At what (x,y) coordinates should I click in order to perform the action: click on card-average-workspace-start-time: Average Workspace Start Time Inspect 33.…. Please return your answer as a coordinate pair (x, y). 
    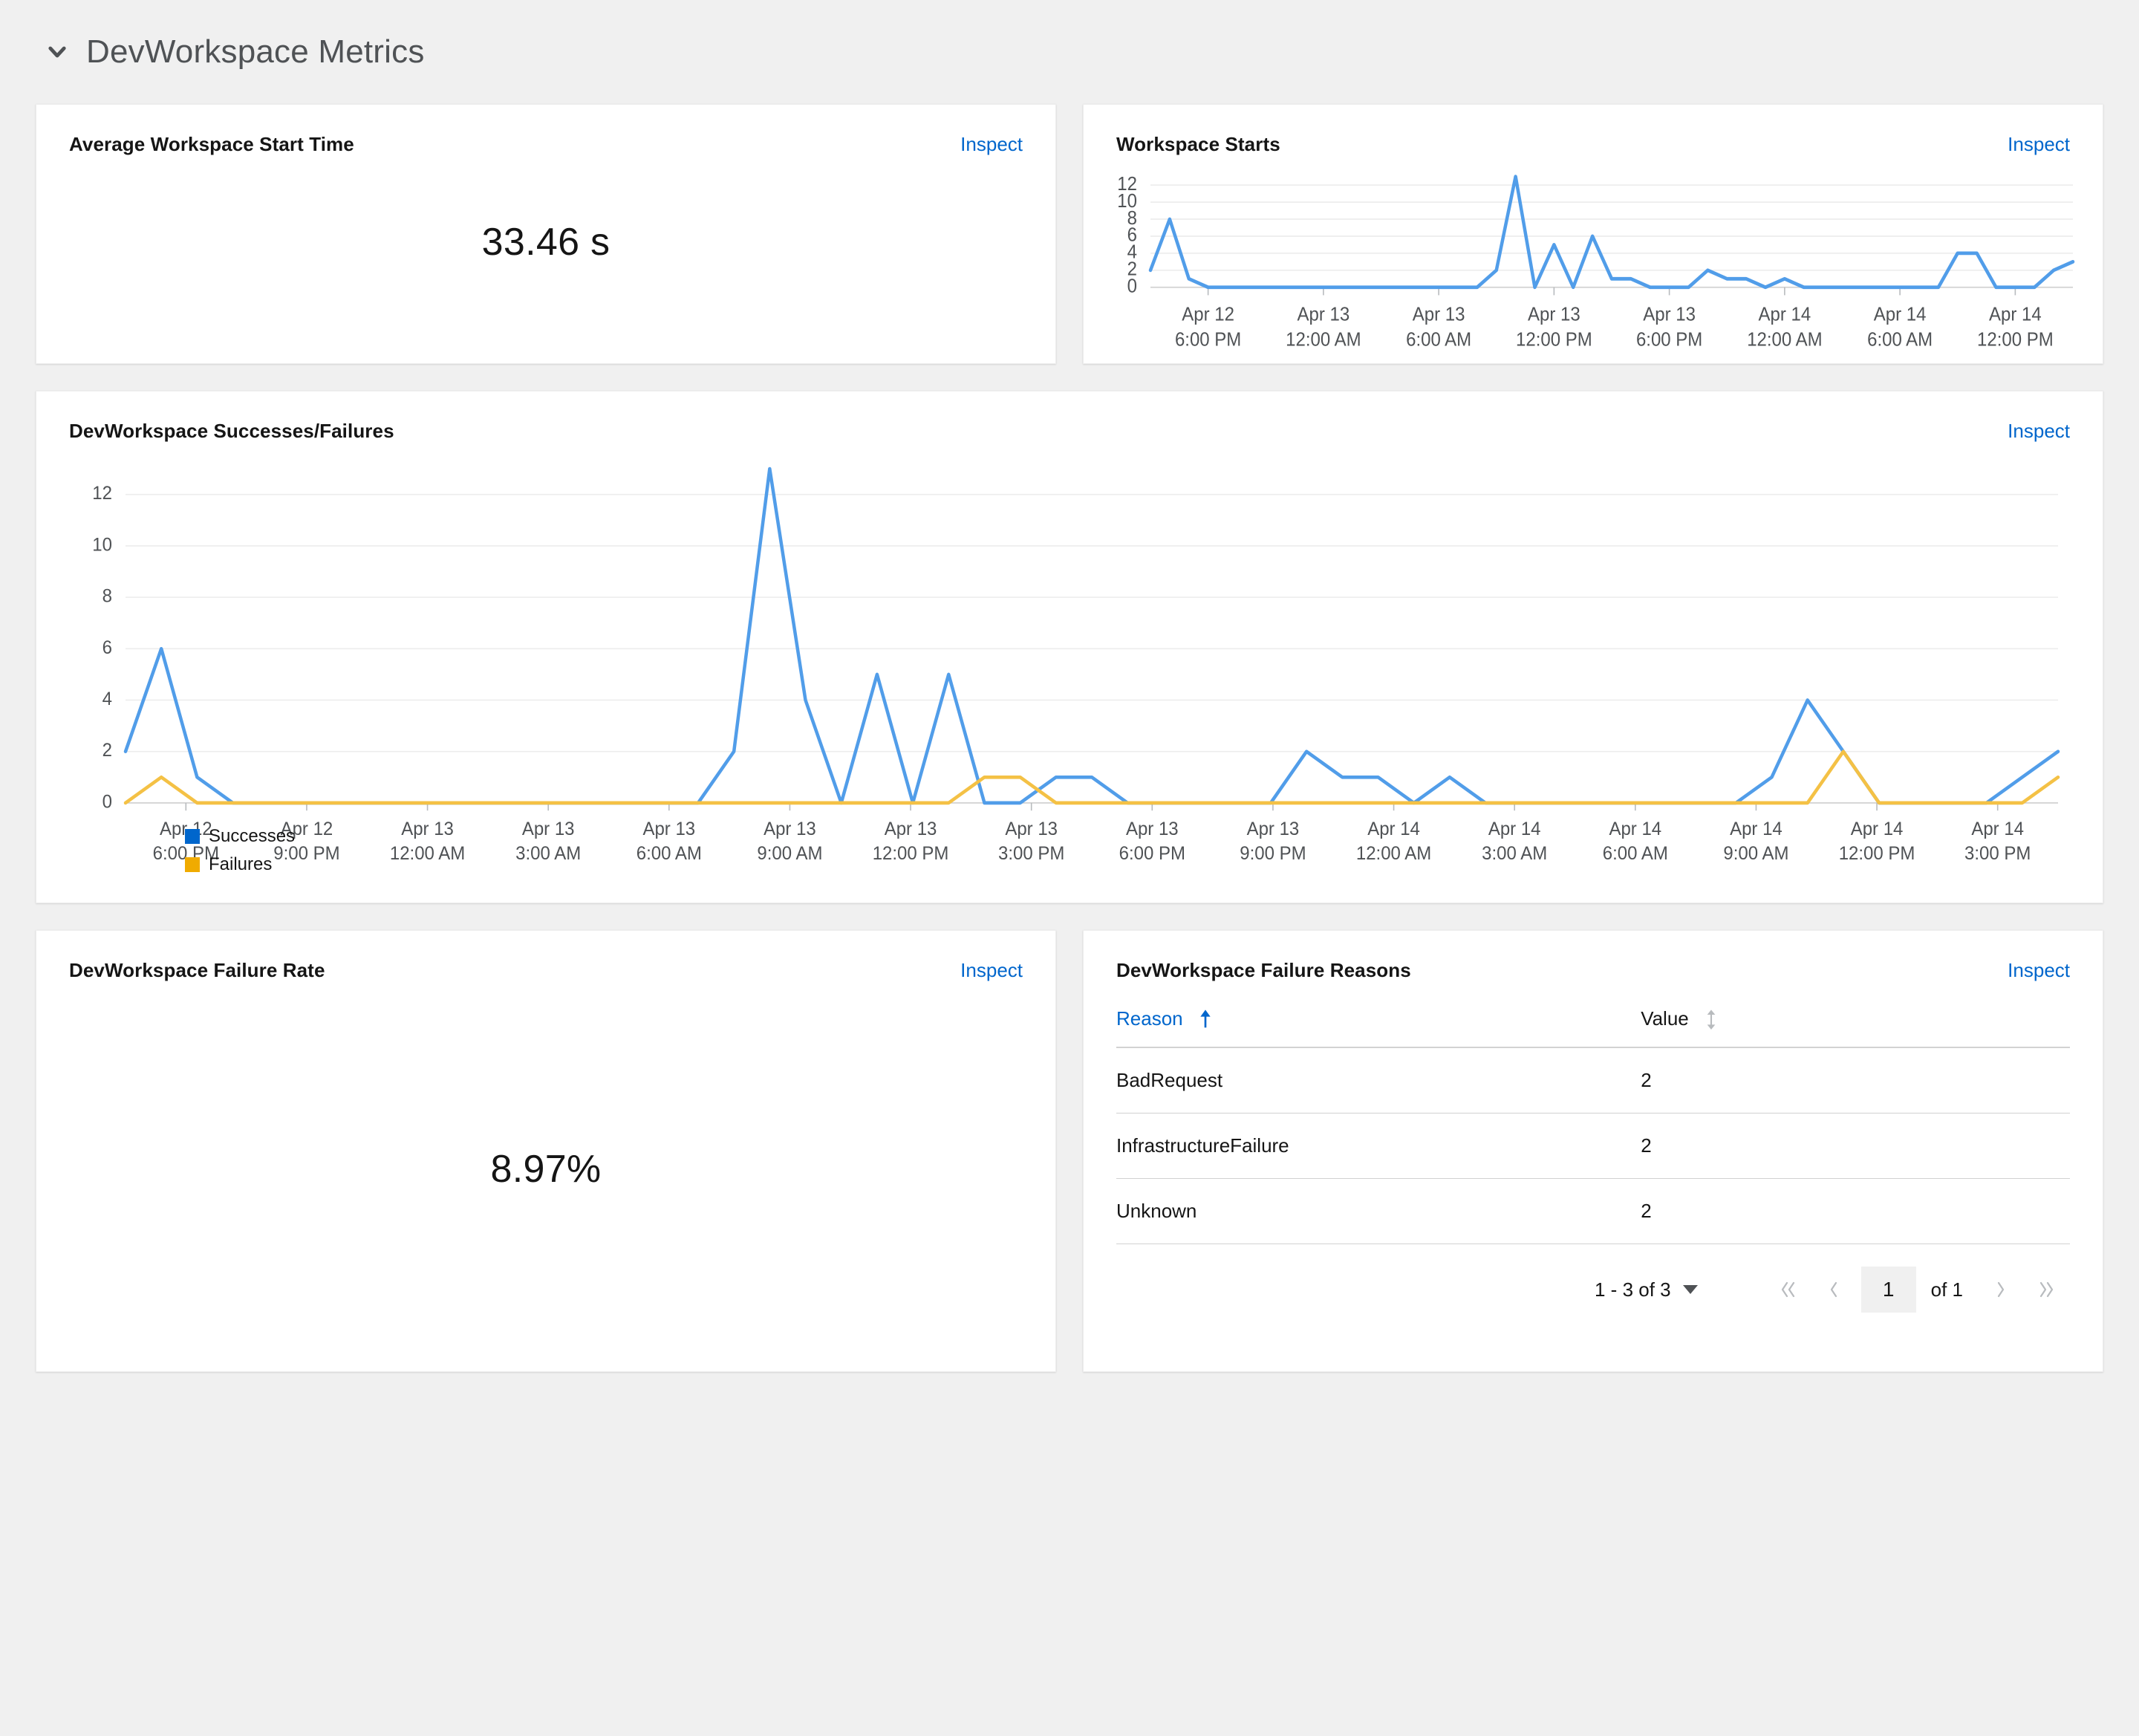
    Looking at the image, I should click on (546, 234).